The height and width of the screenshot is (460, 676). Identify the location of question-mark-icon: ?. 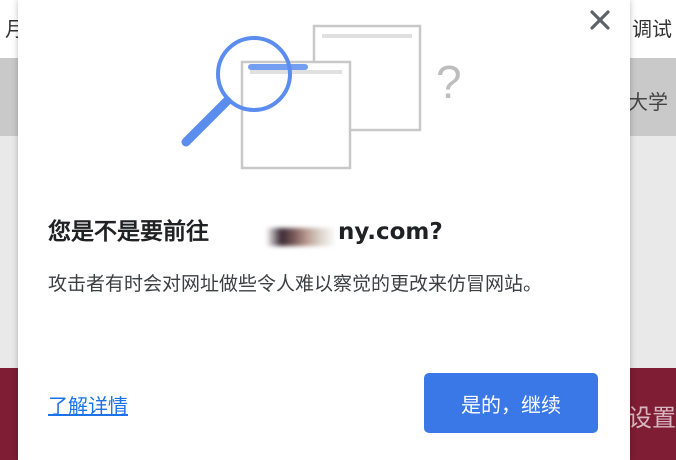
(449, 82).